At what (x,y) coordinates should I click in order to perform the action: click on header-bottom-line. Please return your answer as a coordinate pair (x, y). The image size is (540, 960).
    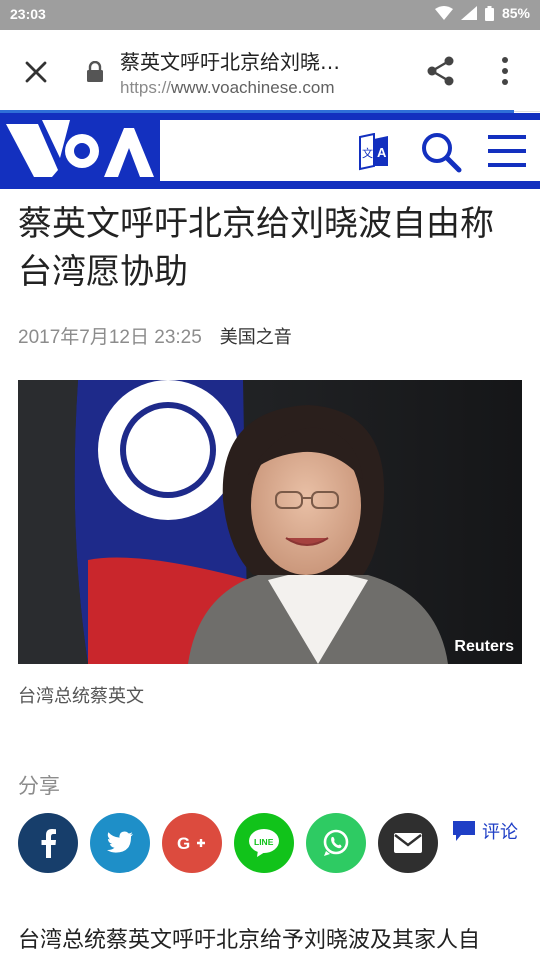
    Looking at the image, I should click on (270, 185).